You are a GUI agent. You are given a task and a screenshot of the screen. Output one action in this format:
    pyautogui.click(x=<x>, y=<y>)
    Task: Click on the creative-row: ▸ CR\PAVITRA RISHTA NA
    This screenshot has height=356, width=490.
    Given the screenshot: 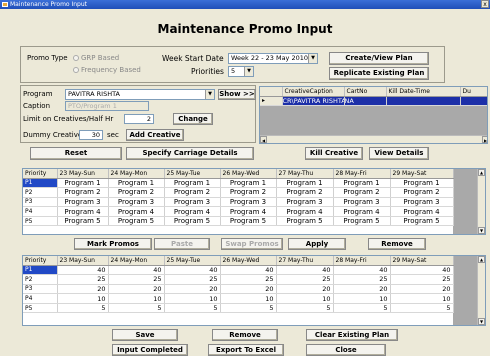 What is the action you would take?
    pyautogui.click(x=373, y=101)
    